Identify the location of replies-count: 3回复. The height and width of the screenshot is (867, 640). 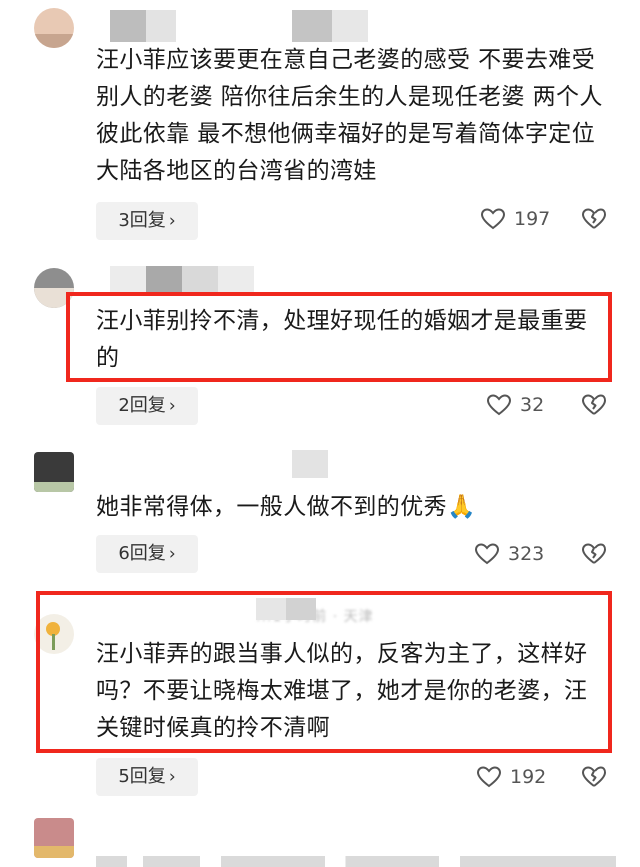
(142, 220).